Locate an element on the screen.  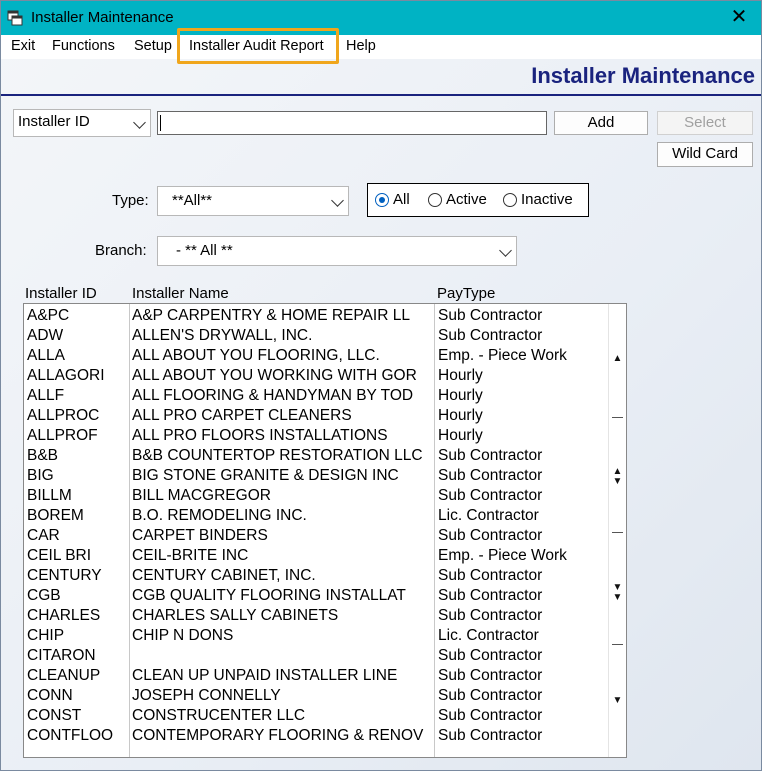
installer-name-cell: B.O. REMODELING INC. is located at coordinates (219, 515).